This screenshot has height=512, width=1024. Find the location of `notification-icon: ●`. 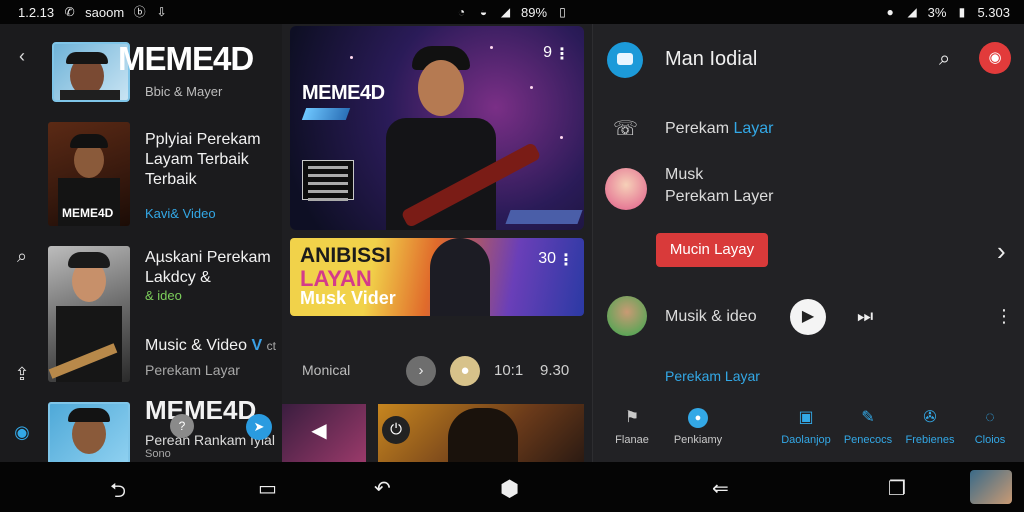

notification-icon: ● is located at coordinates (890, 11).